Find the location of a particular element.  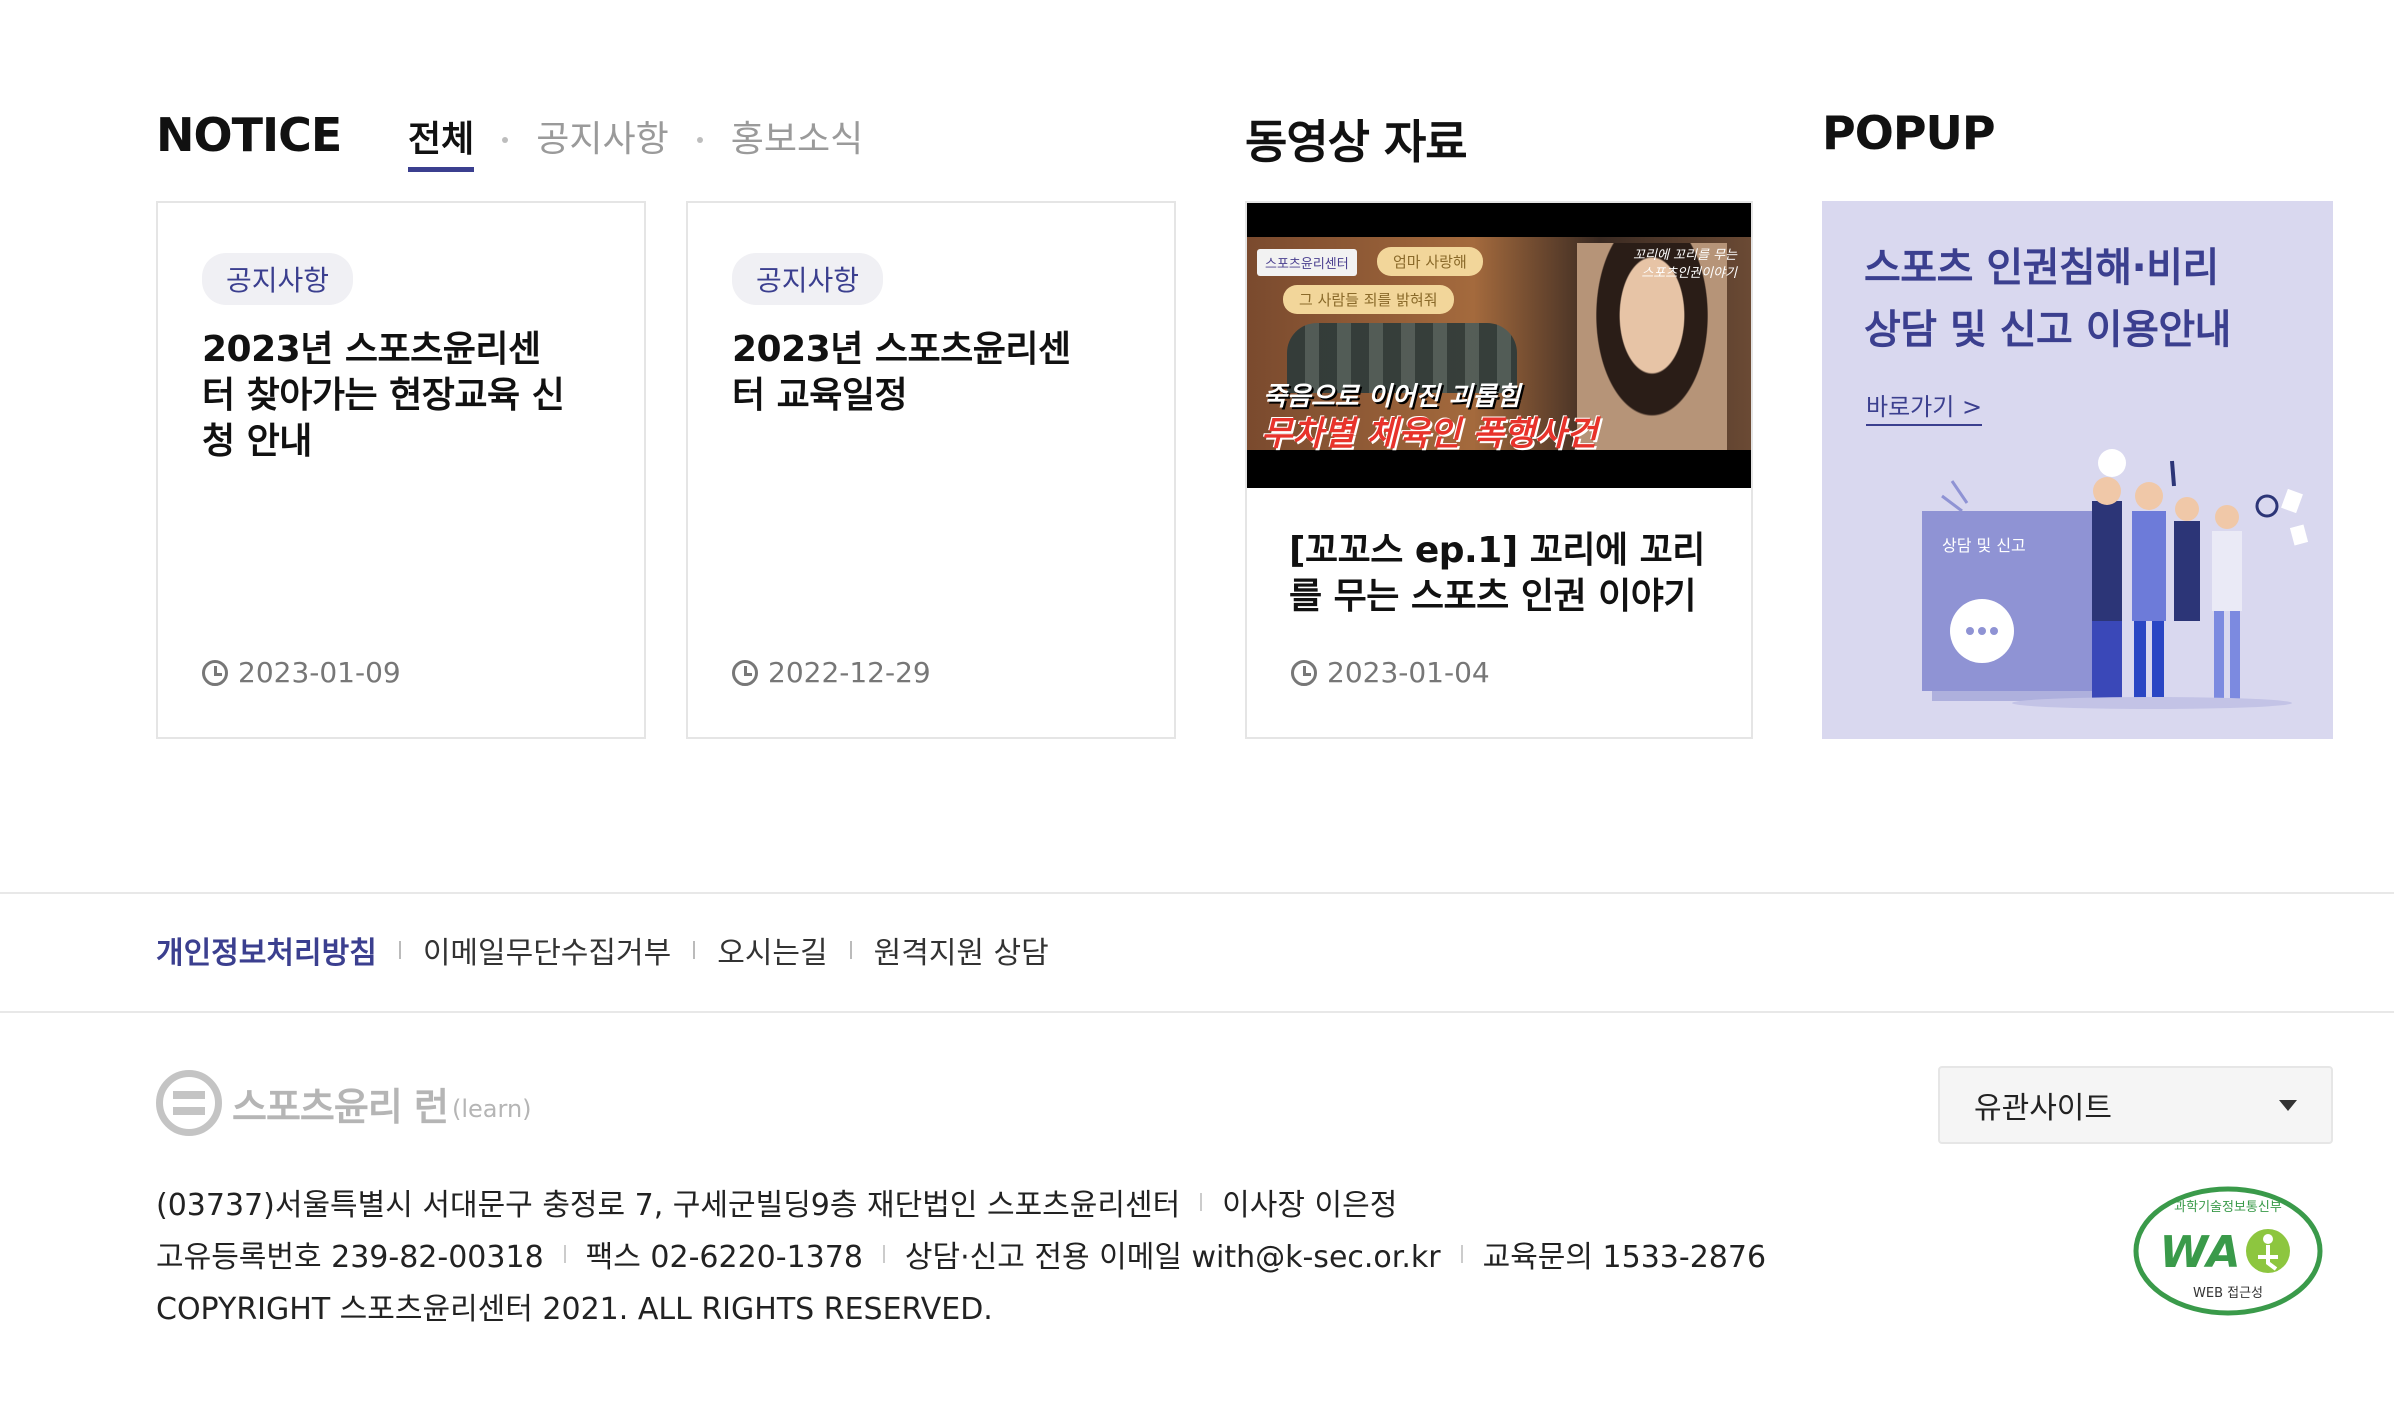

tab-all: 전체 is located at coordinates (441, 141).